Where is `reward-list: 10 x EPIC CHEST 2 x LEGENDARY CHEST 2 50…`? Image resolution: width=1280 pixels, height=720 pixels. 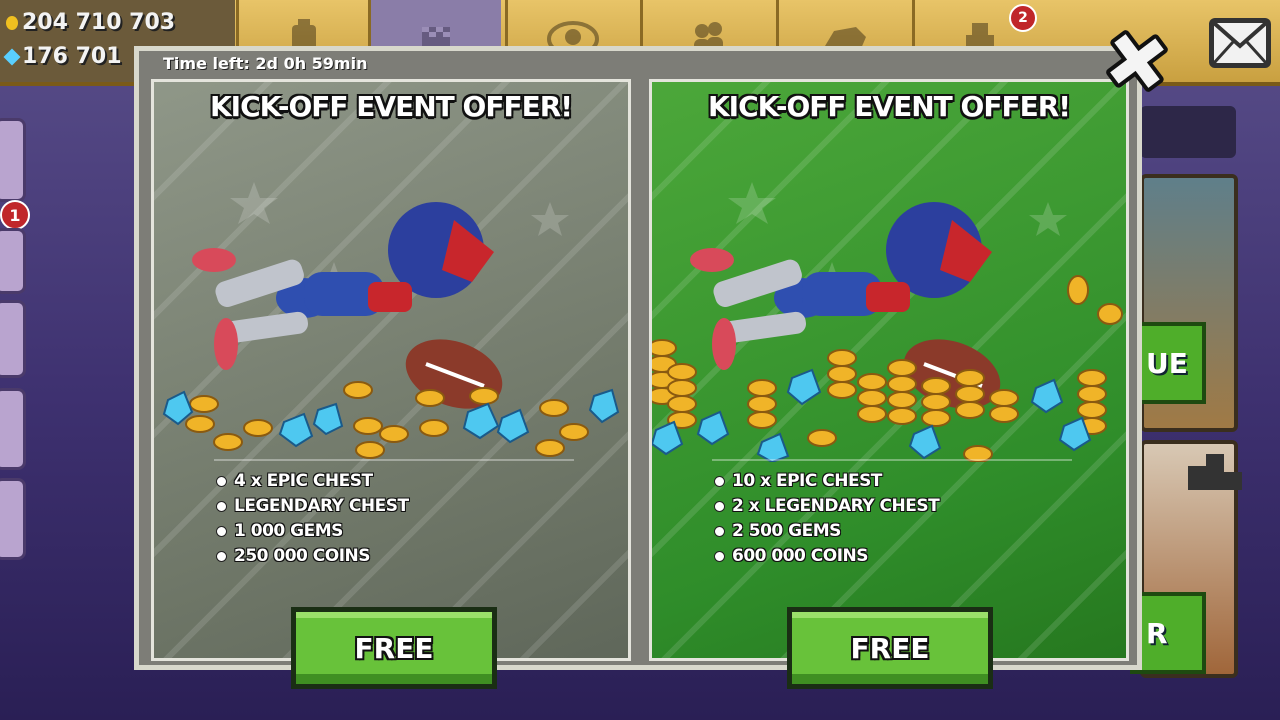
reward-list: 10 x EPIC CHEST 2 x LEGENDARY CHEST 2 50… is located at coordinates (827, 519).